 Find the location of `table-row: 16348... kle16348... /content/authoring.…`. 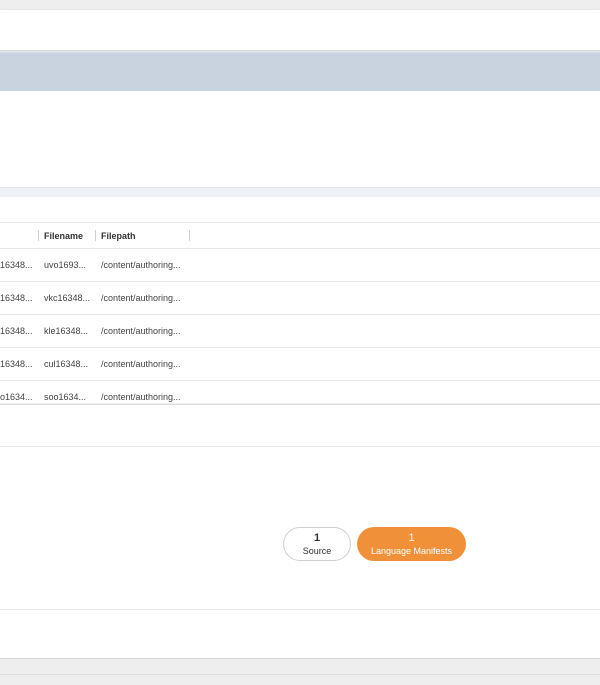

table-row: 16348... kle16348... /content/authoring.… is located at coordinates (300, 331).